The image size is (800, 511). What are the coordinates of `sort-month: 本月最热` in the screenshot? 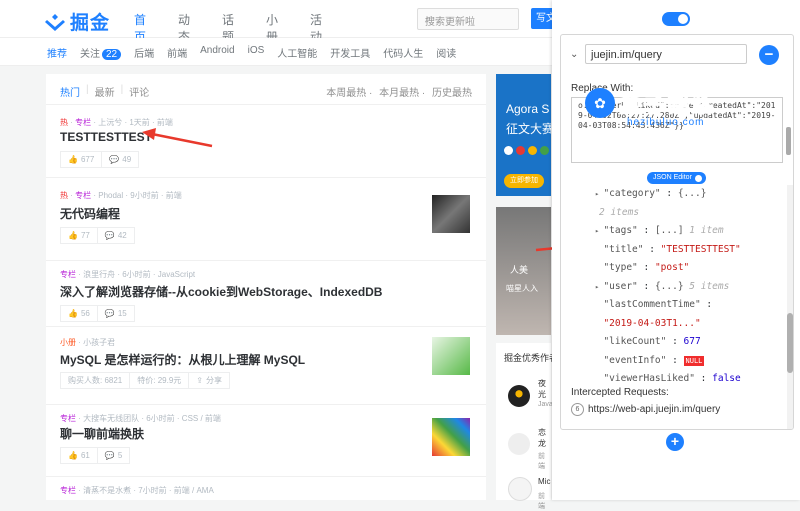 It's located at (399, 93).